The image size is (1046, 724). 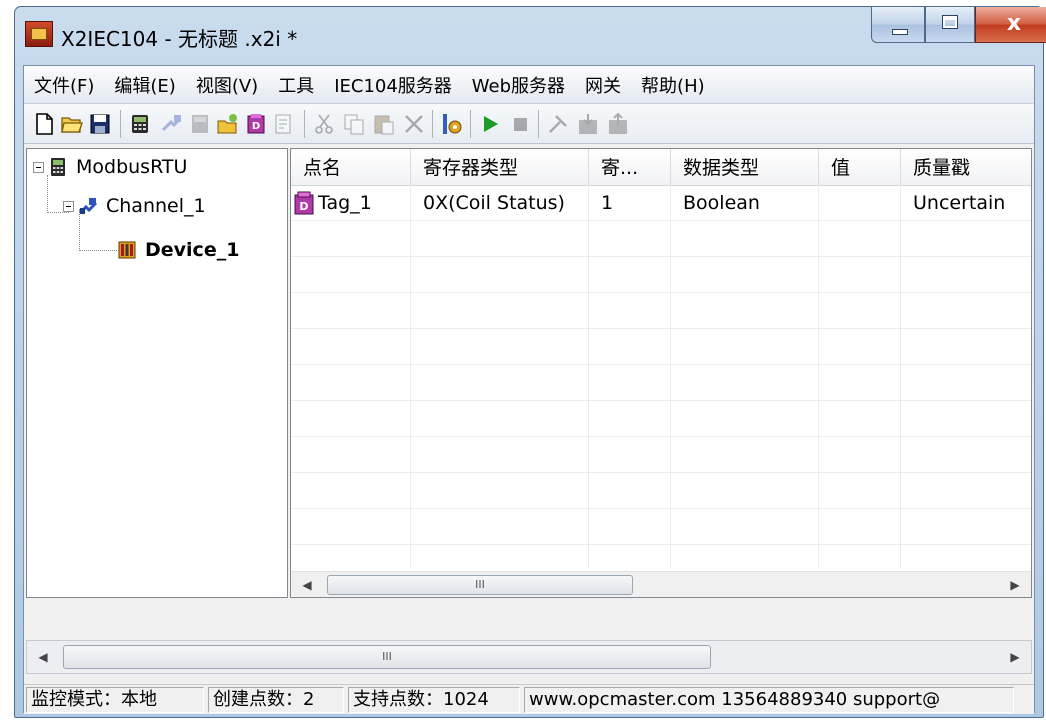 What do you see at coordinates (58, 167) in the screenshot?
I see `modbus-device-icon` at bounding box center [58, 167].